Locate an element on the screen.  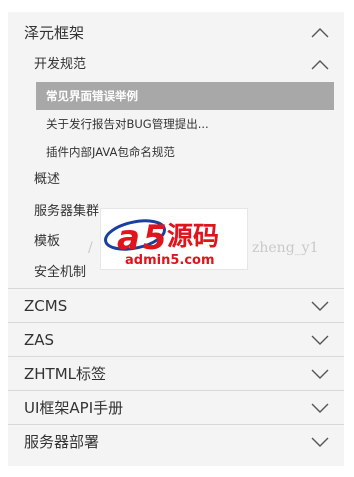
logo-letter: a is located at coordinates (128, 238).